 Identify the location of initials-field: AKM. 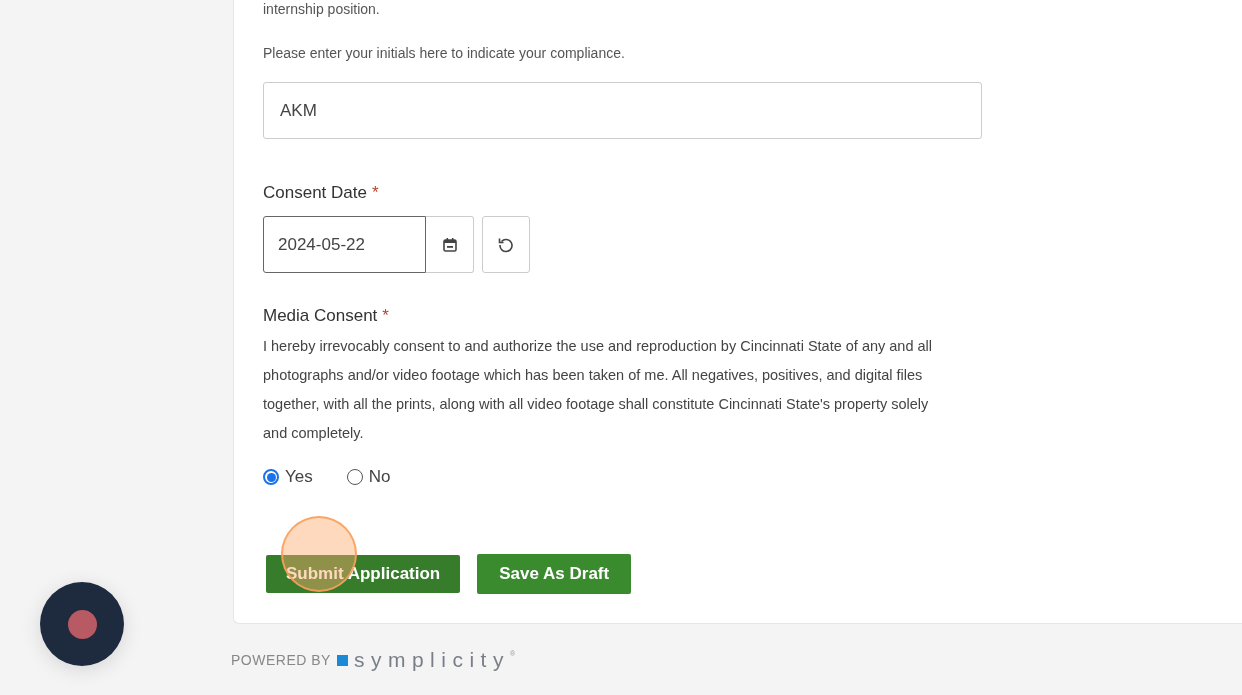
(622, 110).